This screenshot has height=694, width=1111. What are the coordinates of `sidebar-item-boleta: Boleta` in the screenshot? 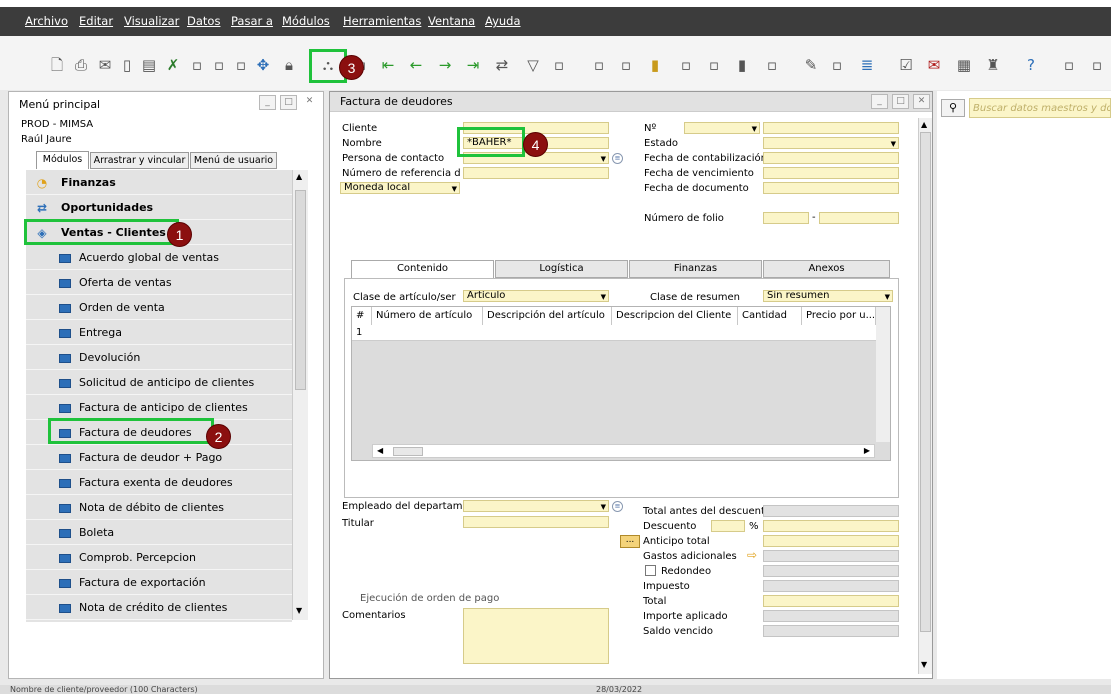 It's located at (159, 532).